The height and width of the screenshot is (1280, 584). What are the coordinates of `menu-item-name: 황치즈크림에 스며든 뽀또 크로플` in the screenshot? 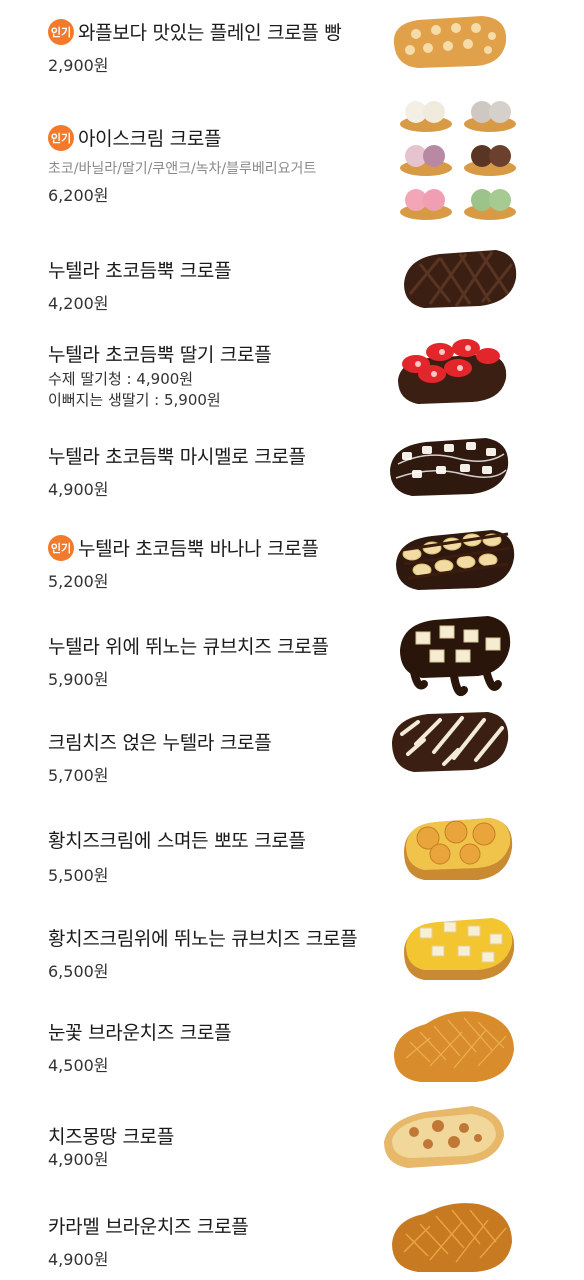 It's located at (177, 841).